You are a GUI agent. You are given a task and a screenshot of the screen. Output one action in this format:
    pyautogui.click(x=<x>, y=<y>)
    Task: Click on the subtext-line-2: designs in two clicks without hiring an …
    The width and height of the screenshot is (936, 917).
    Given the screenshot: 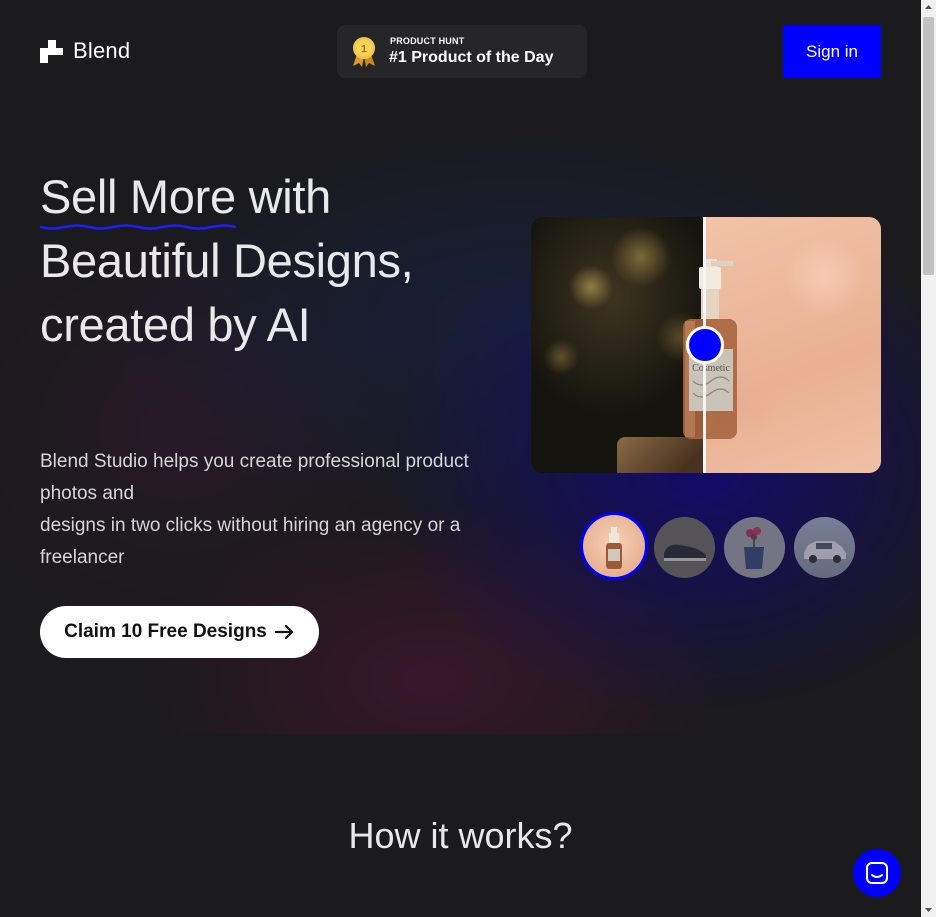 What is the action you would take?
    pyautogui.click(x=250, y=541)
    